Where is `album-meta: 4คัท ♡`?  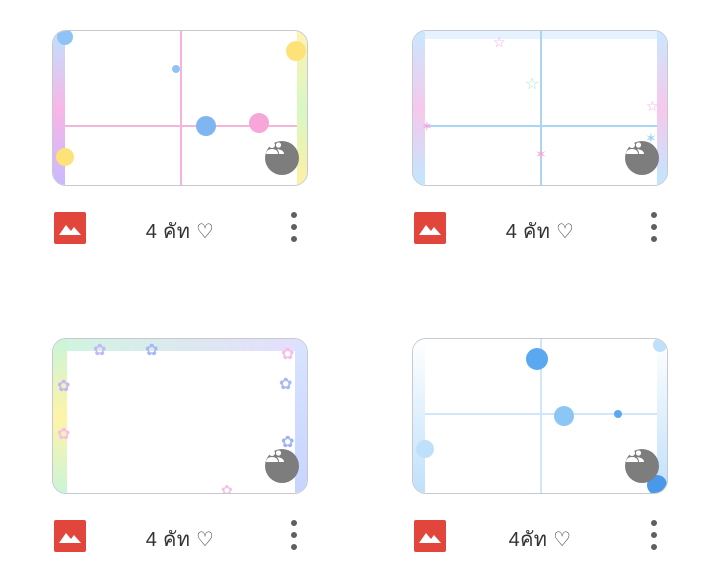
album-meta: 4คัท ♡ is located at coordinates (540, 533).